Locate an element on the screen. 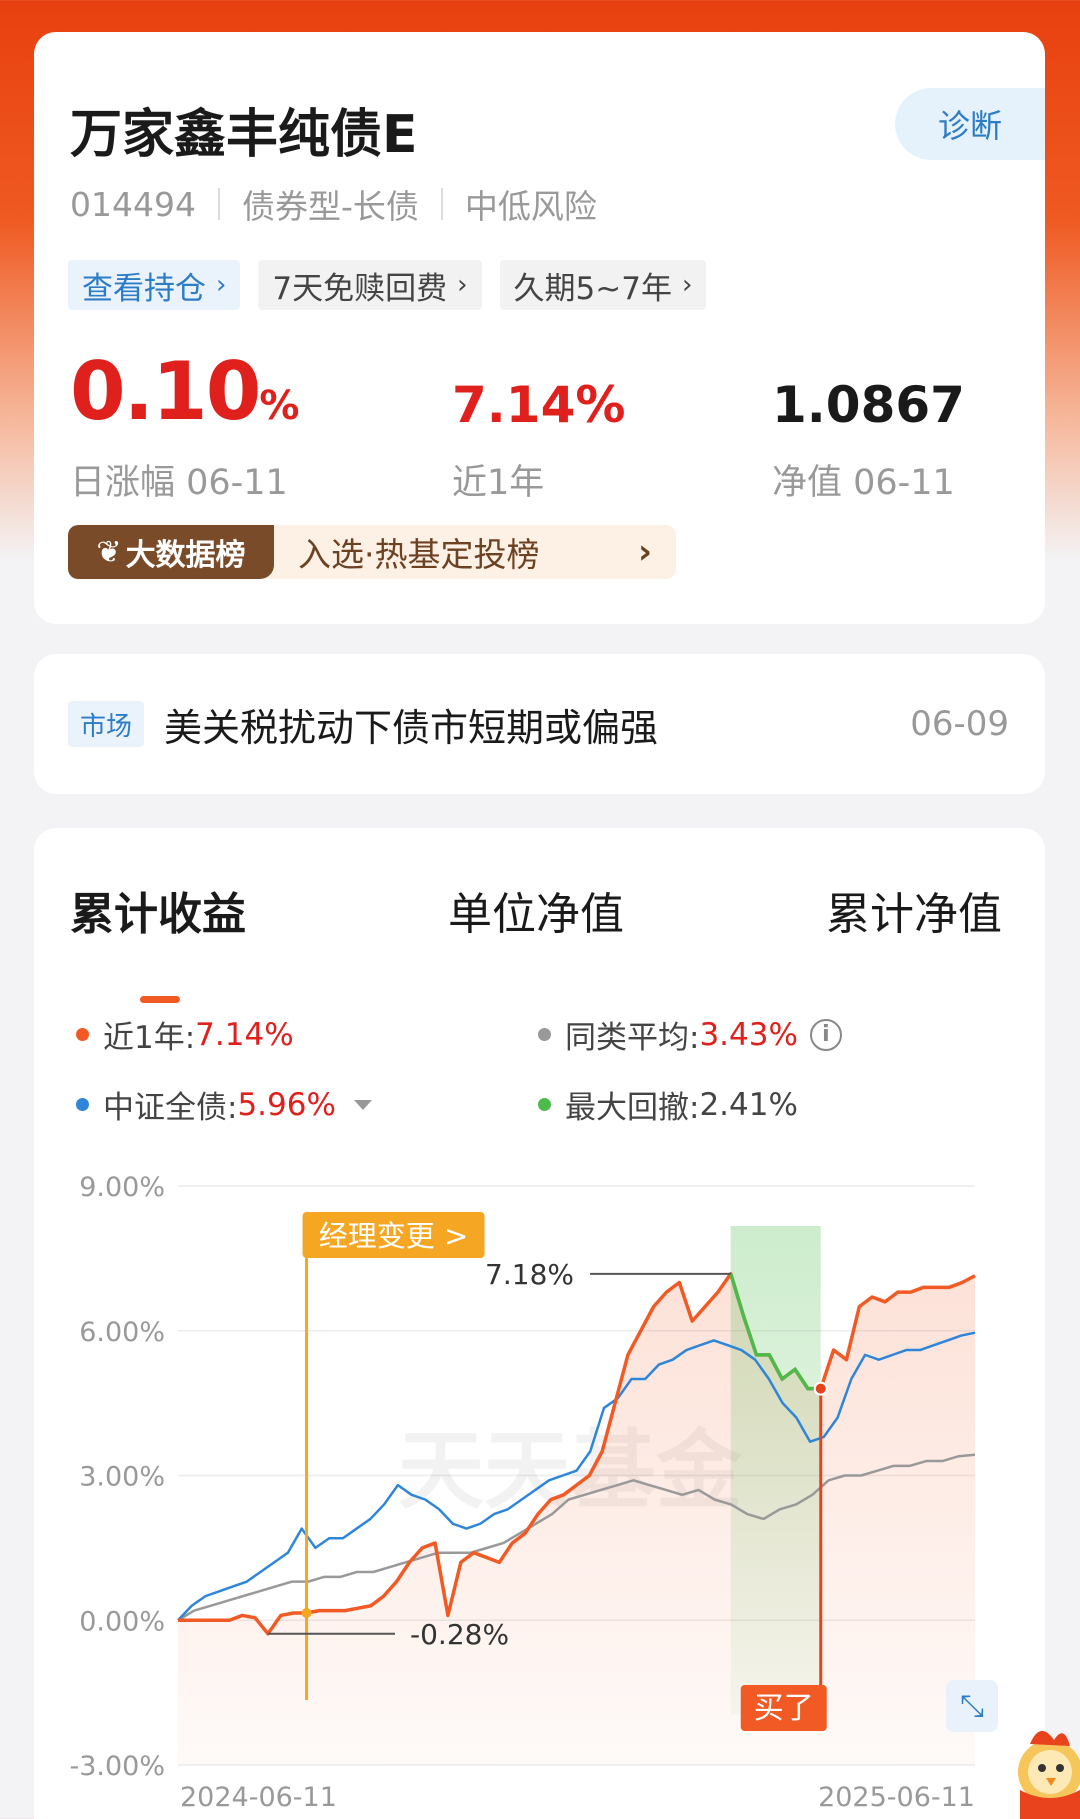  min-value-label: -0.28% is located at coordinates (459, 1634).